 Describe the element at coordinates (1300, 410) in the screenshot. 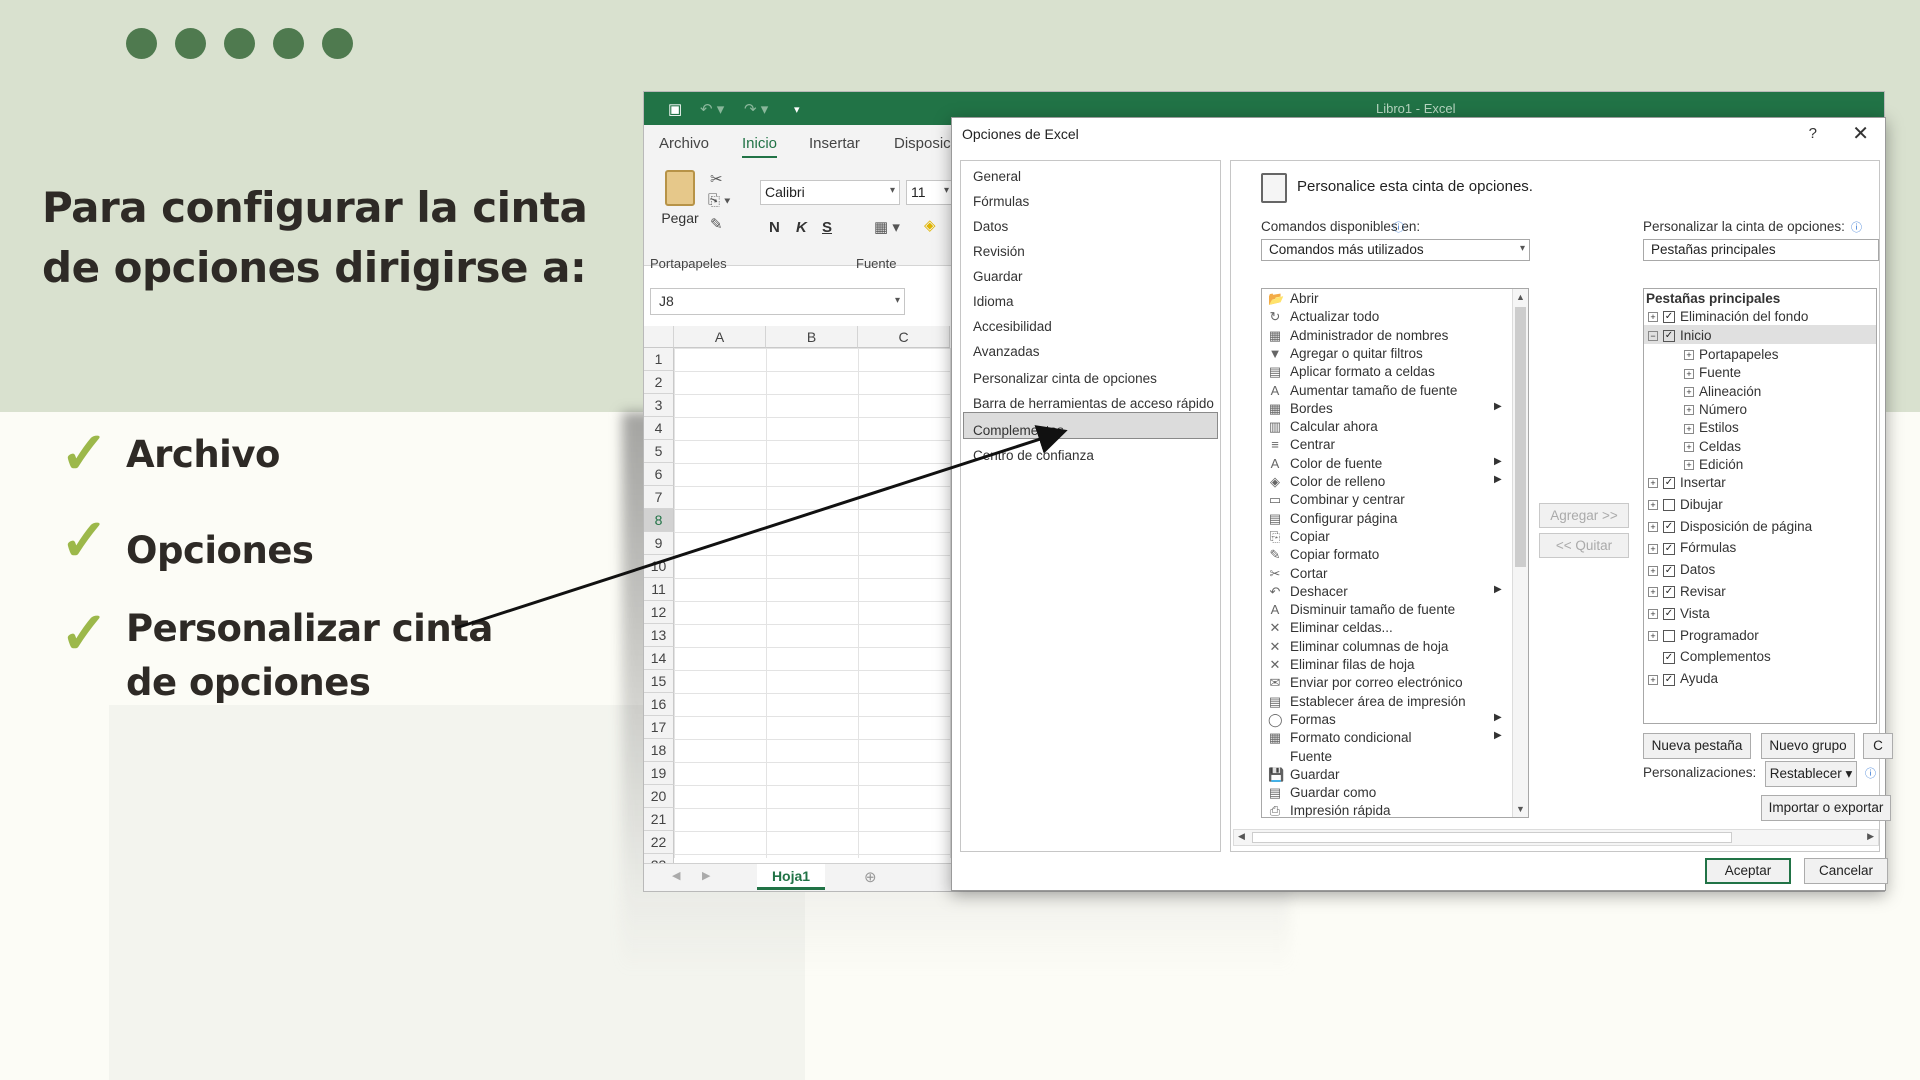

I see `command-item: ▦ Bordes` at that location.